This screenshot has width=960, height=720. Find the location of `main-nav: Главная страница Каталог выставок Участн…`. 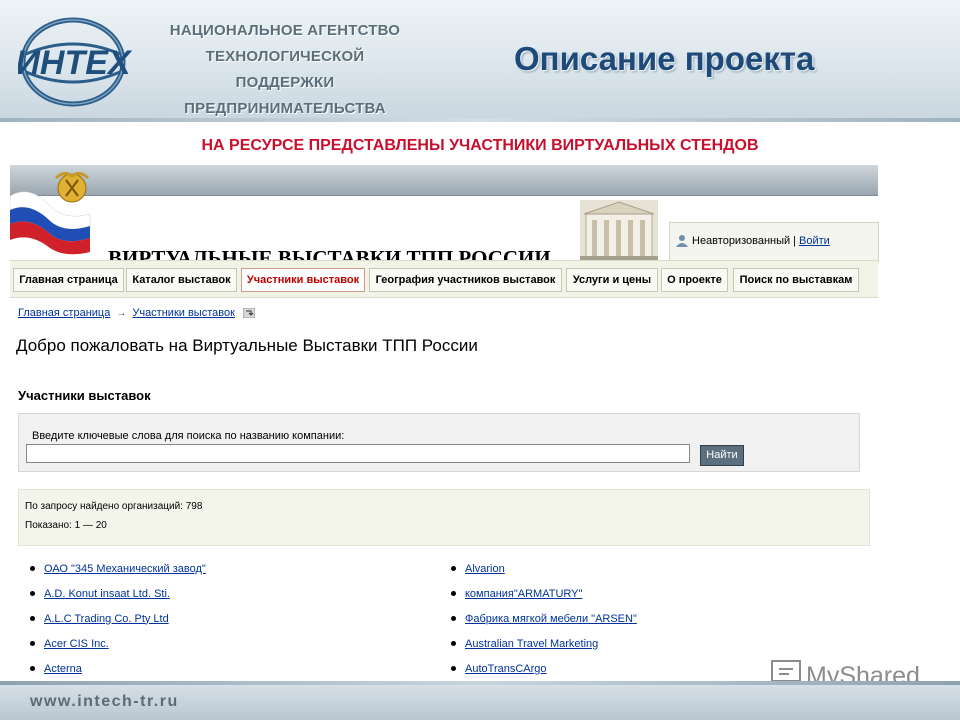

main-nav: Главная страница Каталог выставок Участн… is located at coordinates (444, 279).